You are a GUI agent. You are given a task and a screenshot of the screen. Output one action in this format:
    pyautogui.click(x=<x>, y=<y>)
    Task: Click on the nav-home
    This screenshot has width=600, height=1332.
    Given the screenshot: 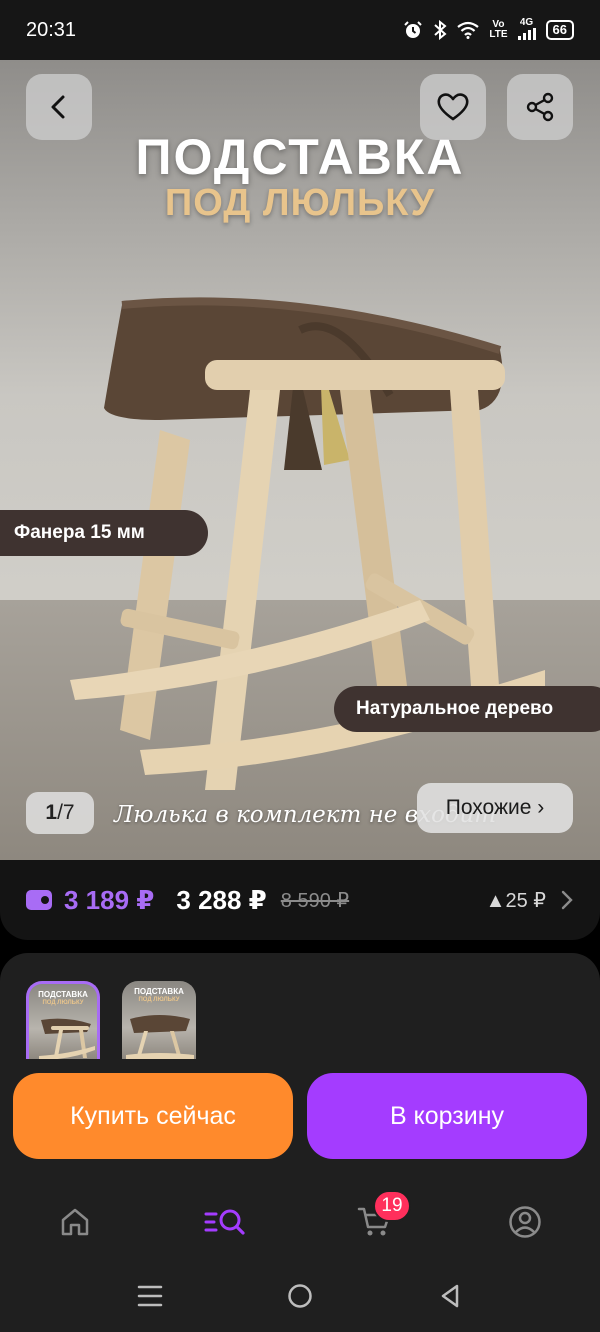 What is the action you would take?
    pyautogui.click(x=75, y=1222)
    